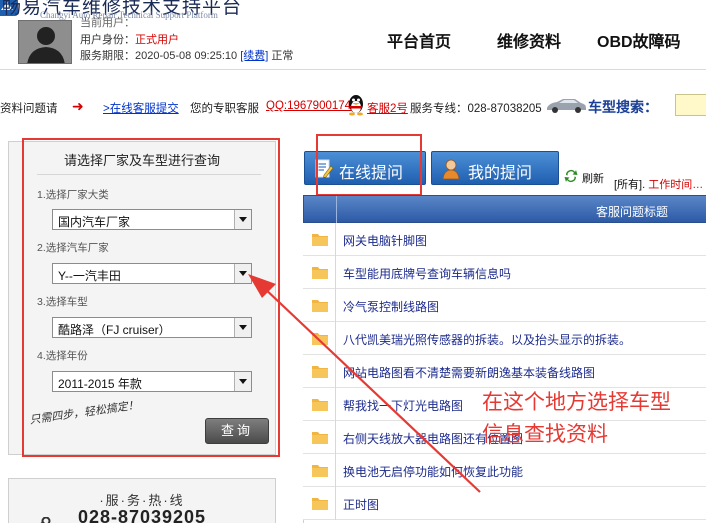 The image size is (706, 523). Describe the element at coordinates (566, 106) in the screenshot. I see `car-icon` at that location.